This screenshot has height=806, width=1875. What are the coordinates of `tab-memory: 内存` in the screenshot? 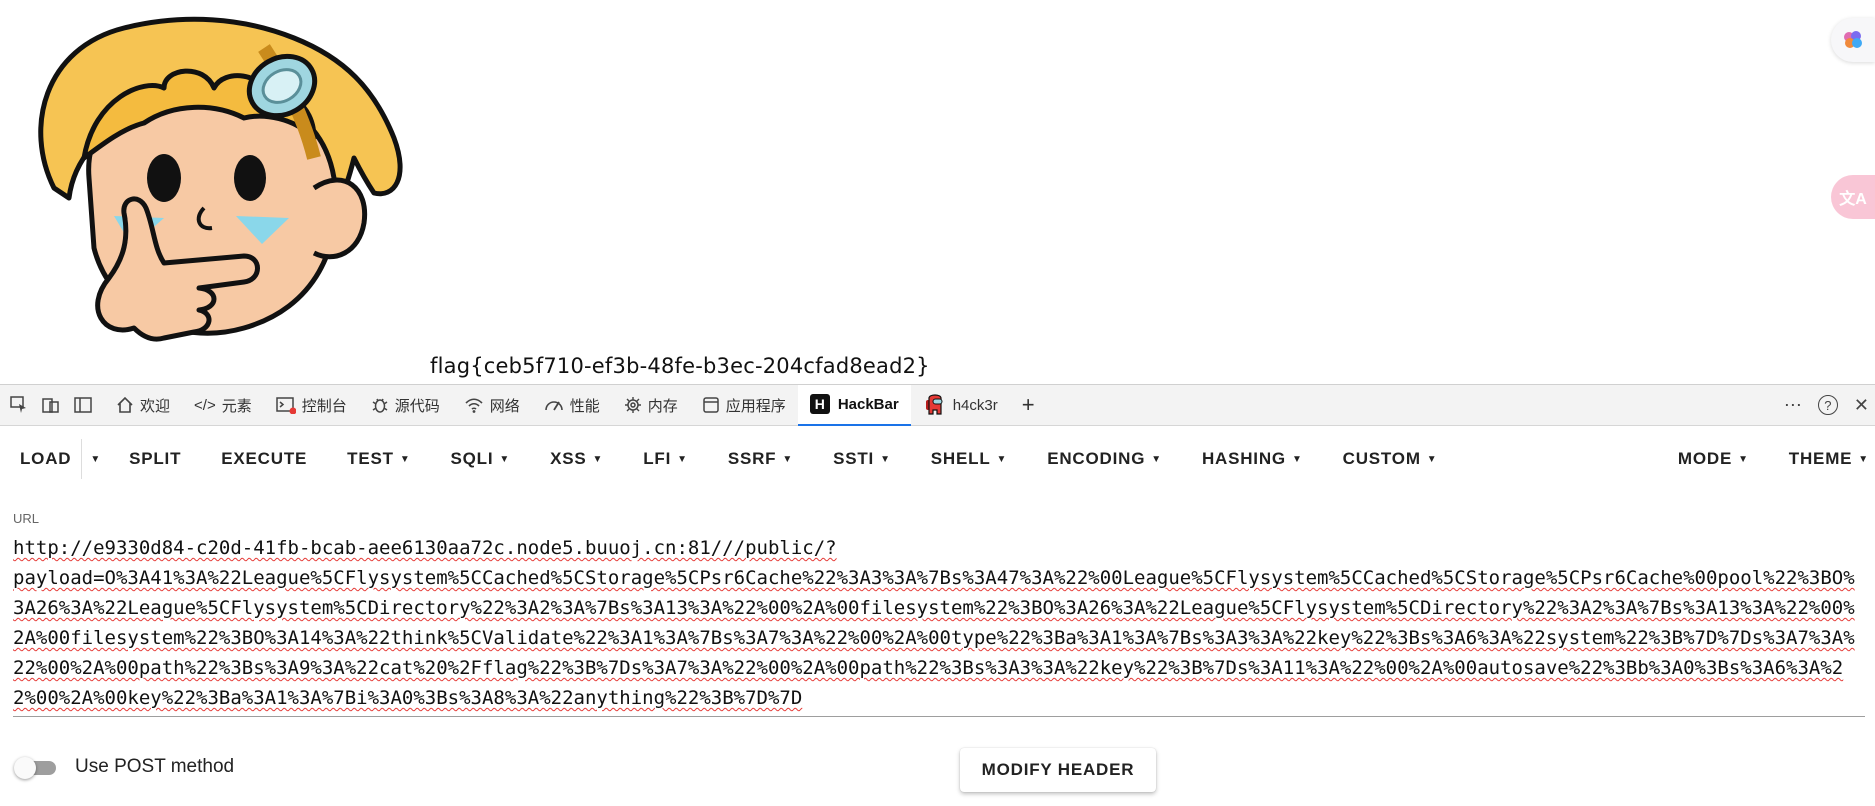 It's located at (651, 405).